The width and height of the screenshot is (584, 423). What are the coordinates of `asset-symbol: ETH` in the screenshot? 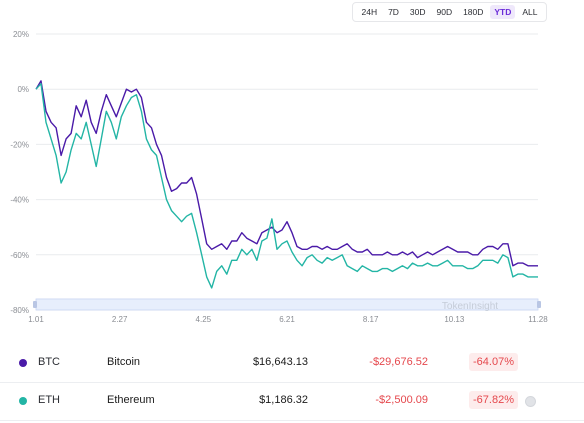 It's located at (49, 400).